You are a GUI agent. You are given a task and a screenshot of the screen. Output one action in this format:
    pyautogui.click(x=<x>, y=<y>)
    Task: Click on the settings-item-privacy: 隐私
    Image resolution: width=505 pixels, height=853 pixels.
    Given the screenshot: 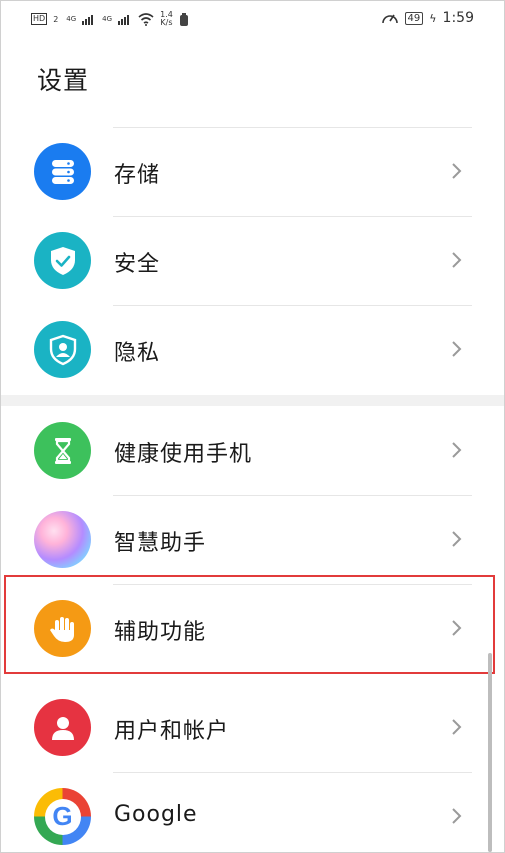 What is the action you would take?
    pyautogui.click(x=252, y=349)
    